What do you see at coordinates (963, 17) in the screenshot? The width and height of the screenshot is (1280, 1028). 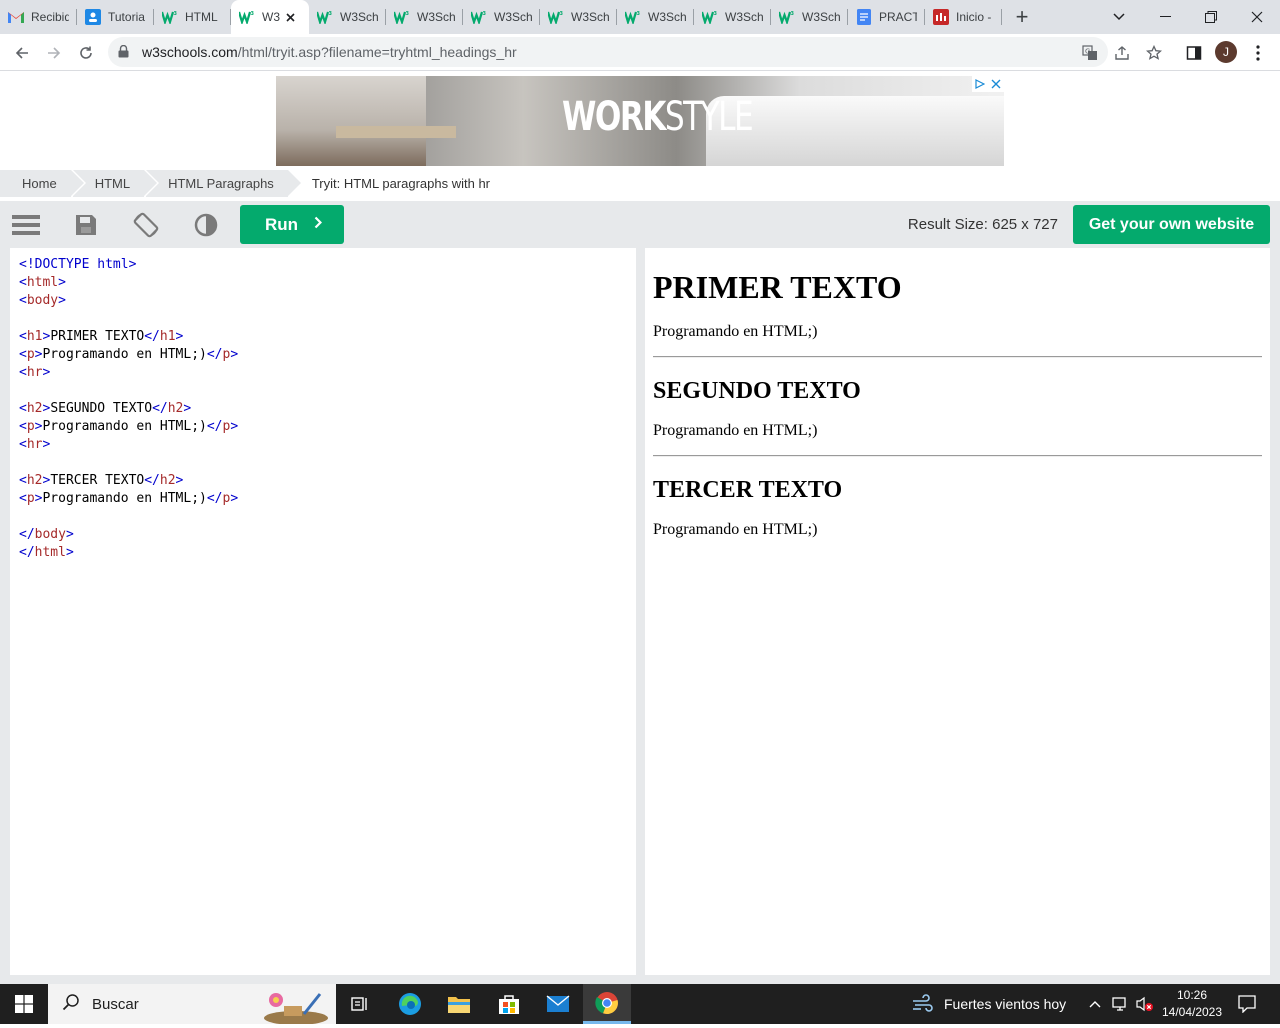 I see `browser-tab: Inicio -` at bounding box center [963, 17].